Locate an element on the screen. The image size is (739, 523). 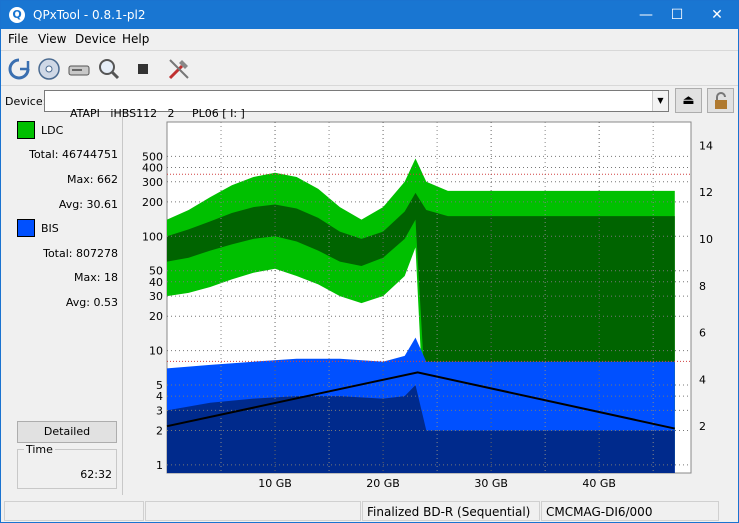
disc-scan-icon is located at coordinates (49, 69).